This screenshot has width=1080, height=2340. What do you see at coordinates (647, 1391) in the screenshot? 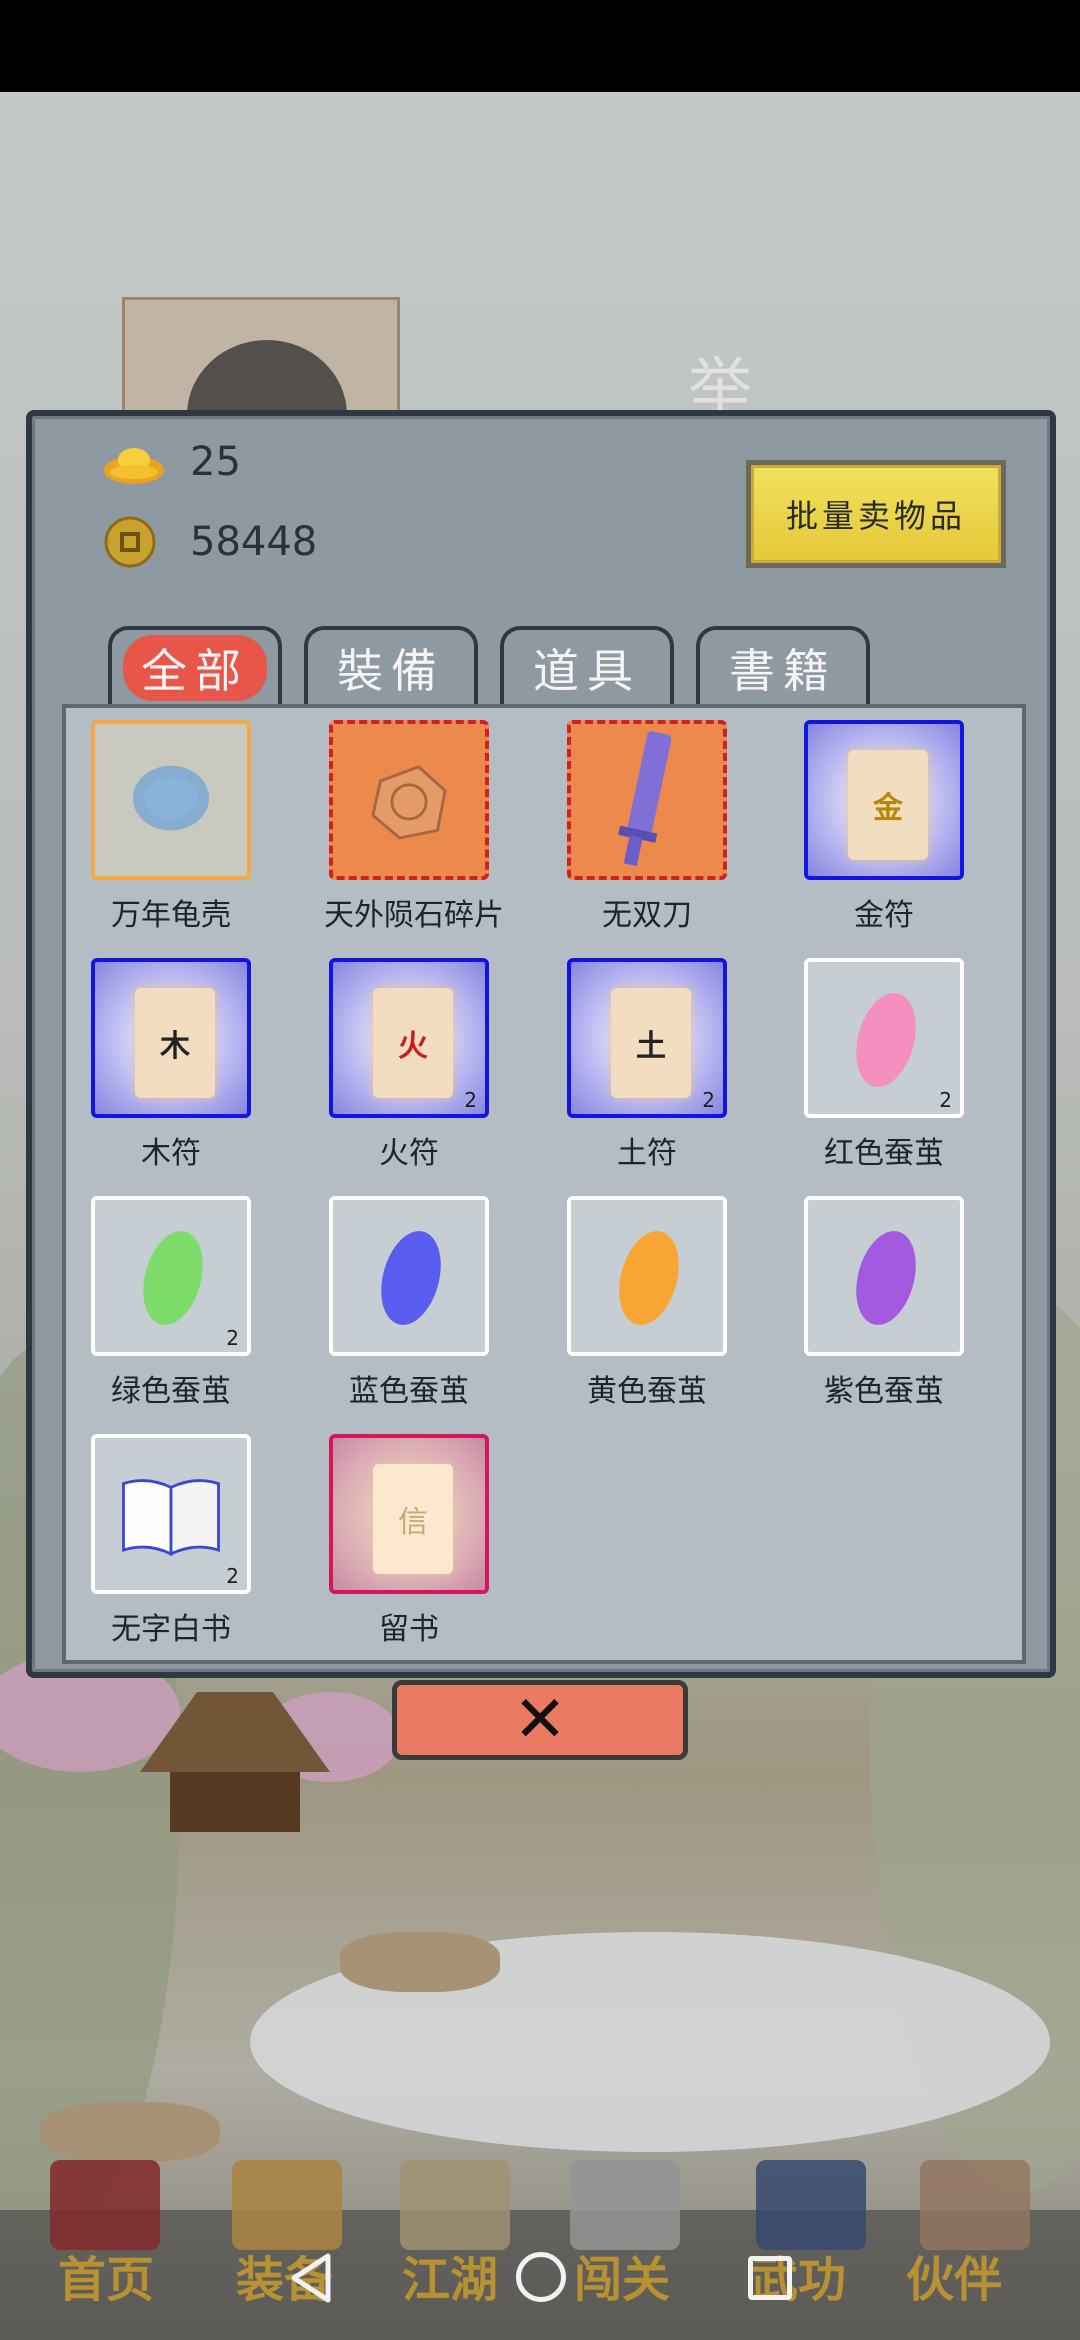
I see `item-name: 黄色蚕茧` at bounding box center [647, 1391].